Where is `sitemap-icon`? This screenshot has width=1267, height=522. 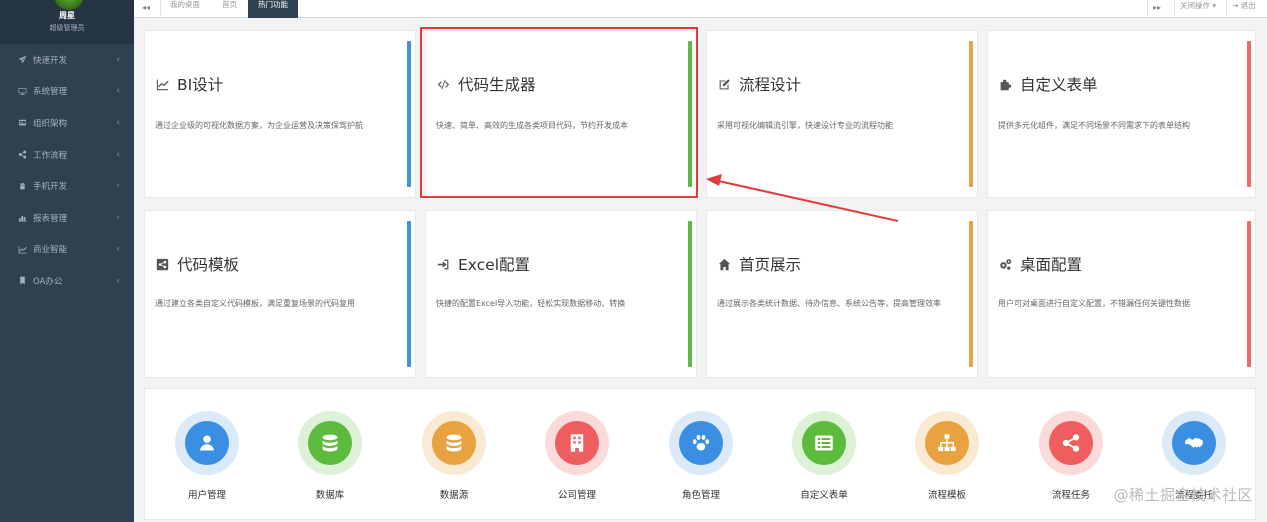
sitemap-icon is located at coordinates (947, 443).